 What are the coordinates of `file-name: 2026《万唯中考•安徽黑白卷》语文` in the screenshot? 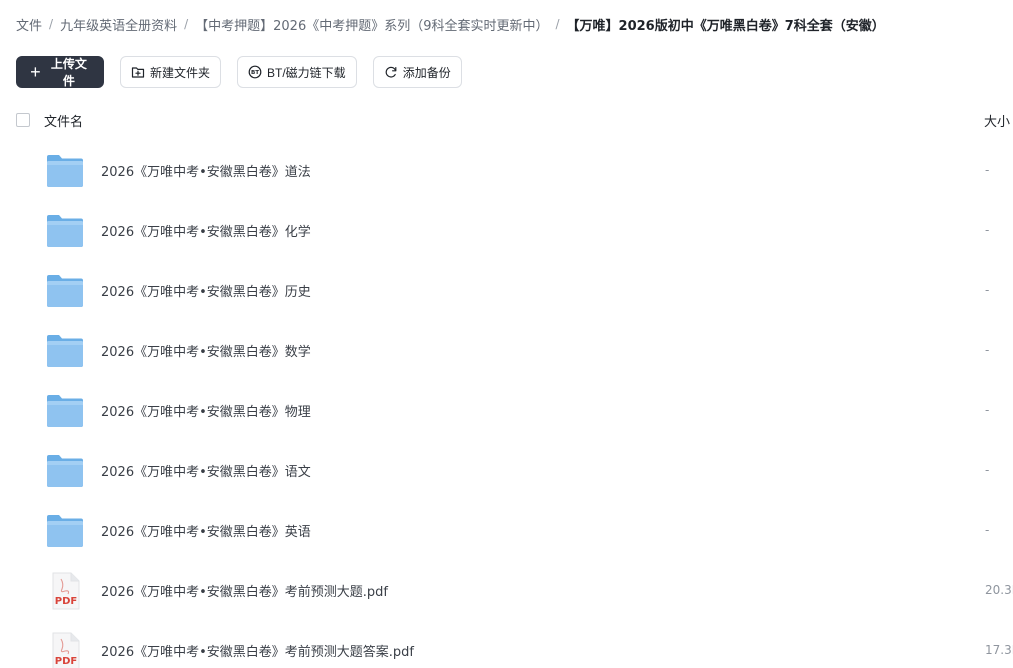 It's located at (206, 470).